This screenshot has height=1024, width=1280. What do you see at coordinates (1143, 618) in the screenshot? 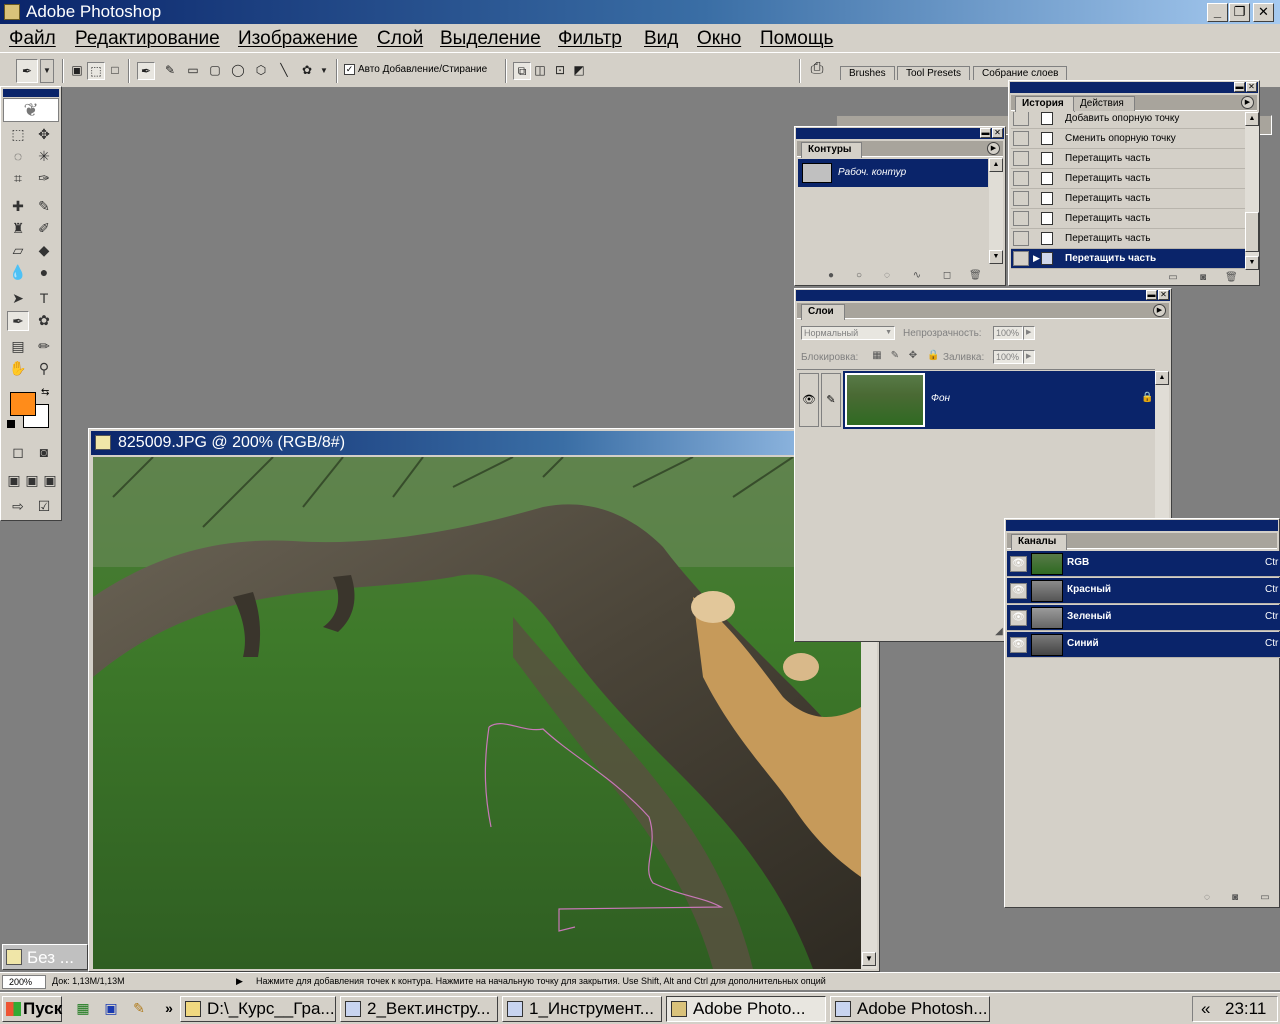
I see `channel-row: 👁 Зеленый Ctr` at bounding box center [1143, 618].